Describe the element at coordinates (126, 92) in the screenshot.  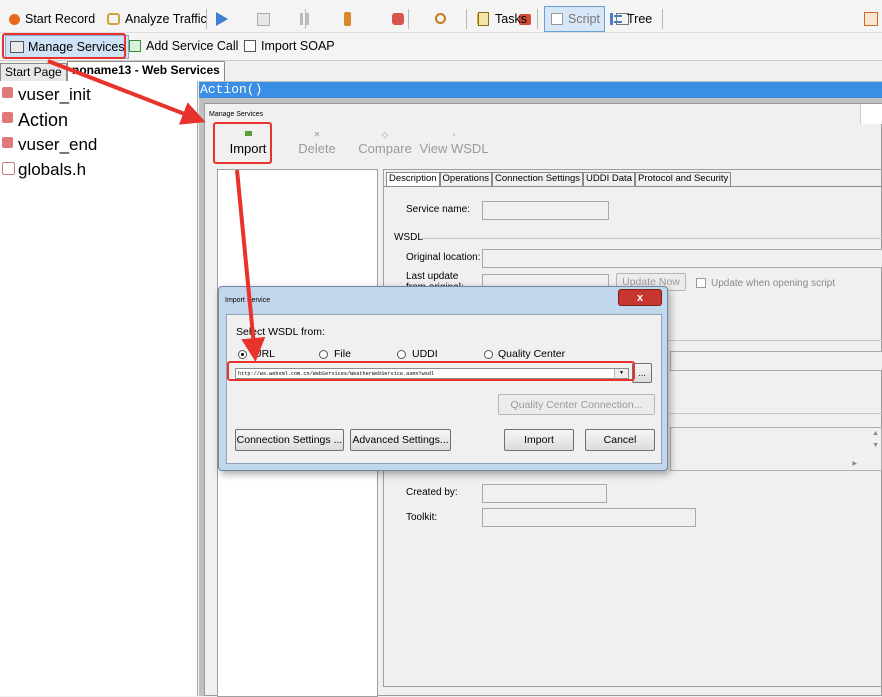
I see `arrow-to-import` at that location.